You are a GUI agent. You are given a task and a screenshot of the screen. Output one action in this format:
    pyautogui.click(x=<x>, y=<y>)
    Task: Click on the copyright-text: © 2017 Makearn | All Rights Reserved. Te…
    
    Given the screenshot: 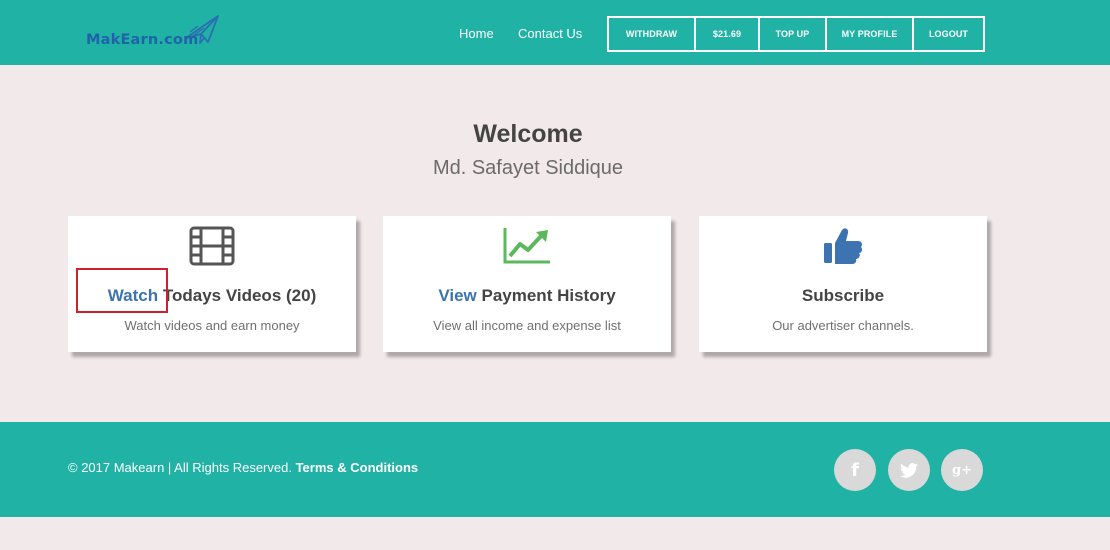 What is the action you would take?
    pyautogui.click(x=243, y=467)
    